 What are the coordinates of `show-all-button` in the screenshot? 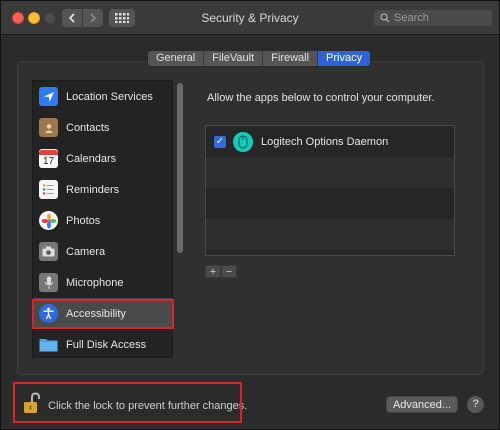 It's located at (122, 18).